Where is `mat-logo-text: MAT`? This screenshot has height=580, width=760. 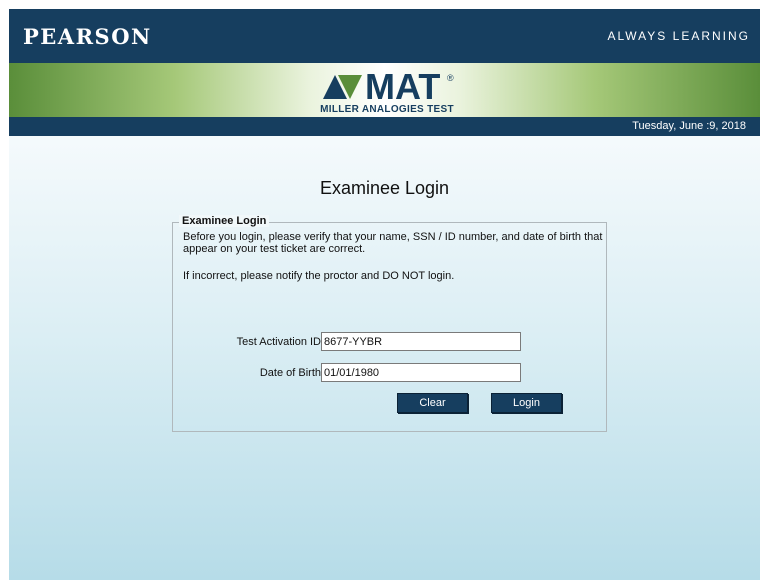
mat-logo-text: MAT is located at coordinates (402, 85).